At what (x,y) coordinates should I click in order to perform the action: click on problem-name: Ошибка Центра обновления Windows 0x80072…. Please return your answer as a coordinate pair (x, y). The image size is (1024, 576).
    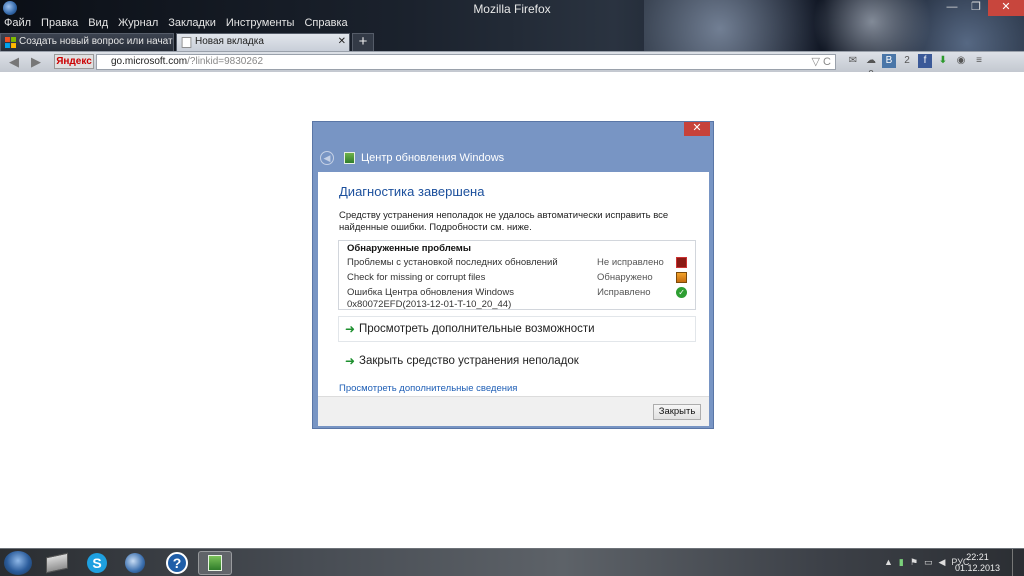
    Looking at the image, I should click on (472, 300).